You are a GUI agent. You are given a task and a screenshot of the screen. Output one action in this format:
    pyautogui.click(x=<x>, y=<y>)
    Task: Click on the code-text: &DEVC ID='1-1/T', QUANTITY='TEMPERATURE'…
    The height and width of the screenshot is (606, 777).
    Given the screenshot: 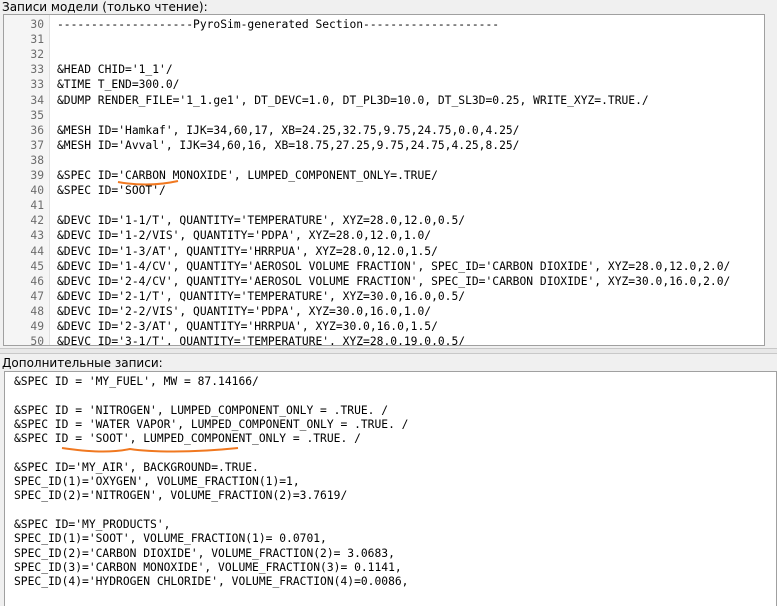 What is the action you would take?
    pyautogui.click(x=261, y=221)
    